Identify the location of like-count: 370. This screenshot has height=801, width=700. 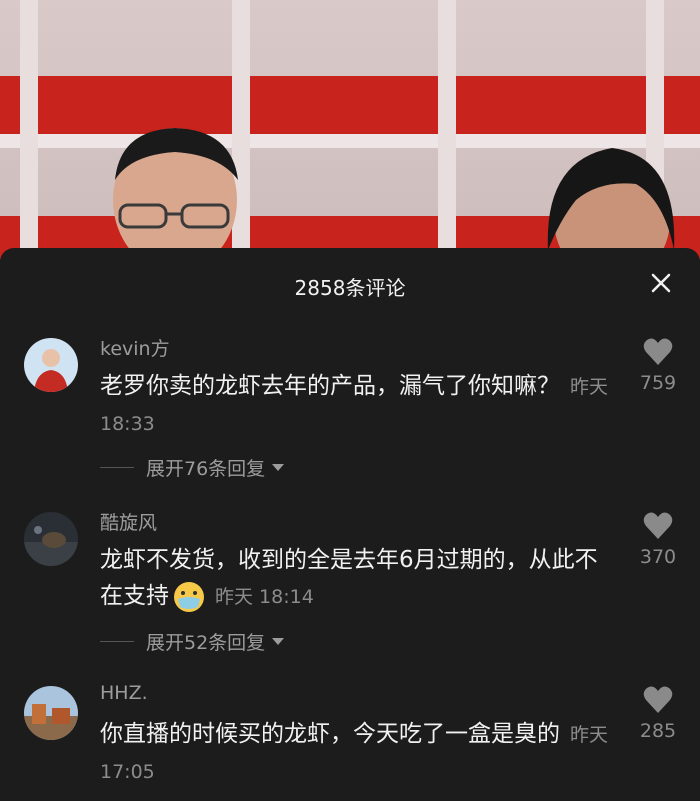
(658, 557).